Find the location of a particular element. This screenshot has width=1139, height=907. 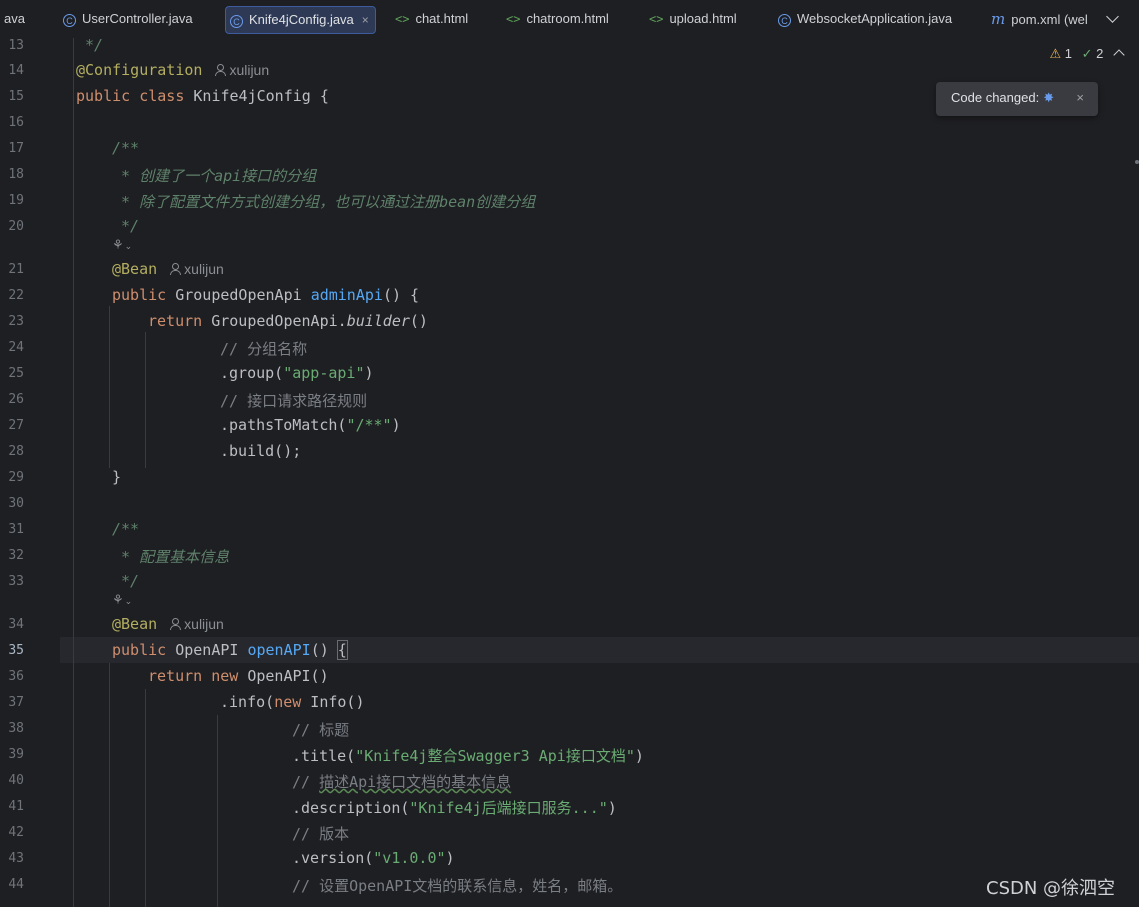

tab-chatroom-html: <> chatroom.html is located at coordinates (557, 19).